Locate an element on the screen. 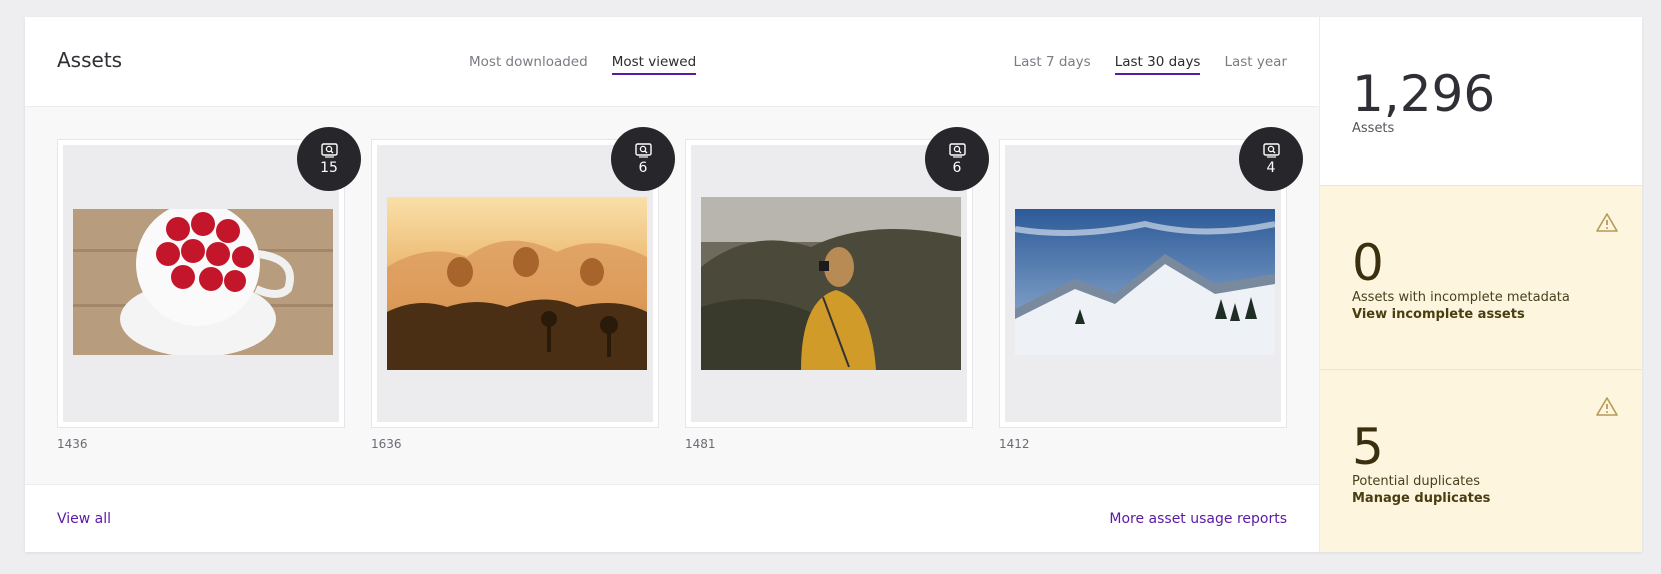  incomplete-label: Assets with incomplete metadata is located at coordinates (1461, 297).